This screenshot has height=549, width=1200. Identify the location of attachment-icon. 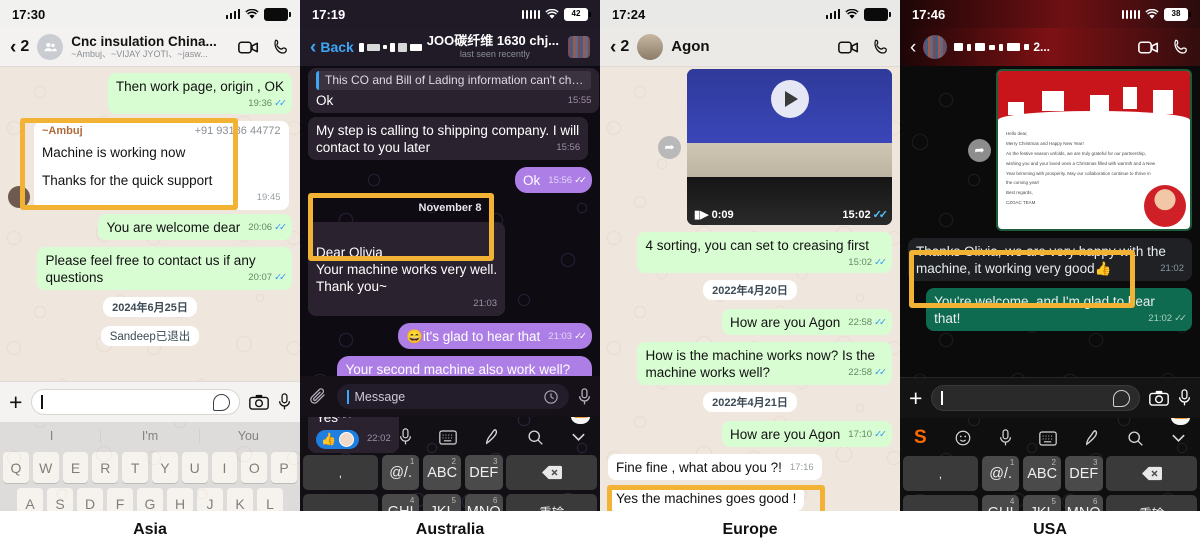
(318, 396).